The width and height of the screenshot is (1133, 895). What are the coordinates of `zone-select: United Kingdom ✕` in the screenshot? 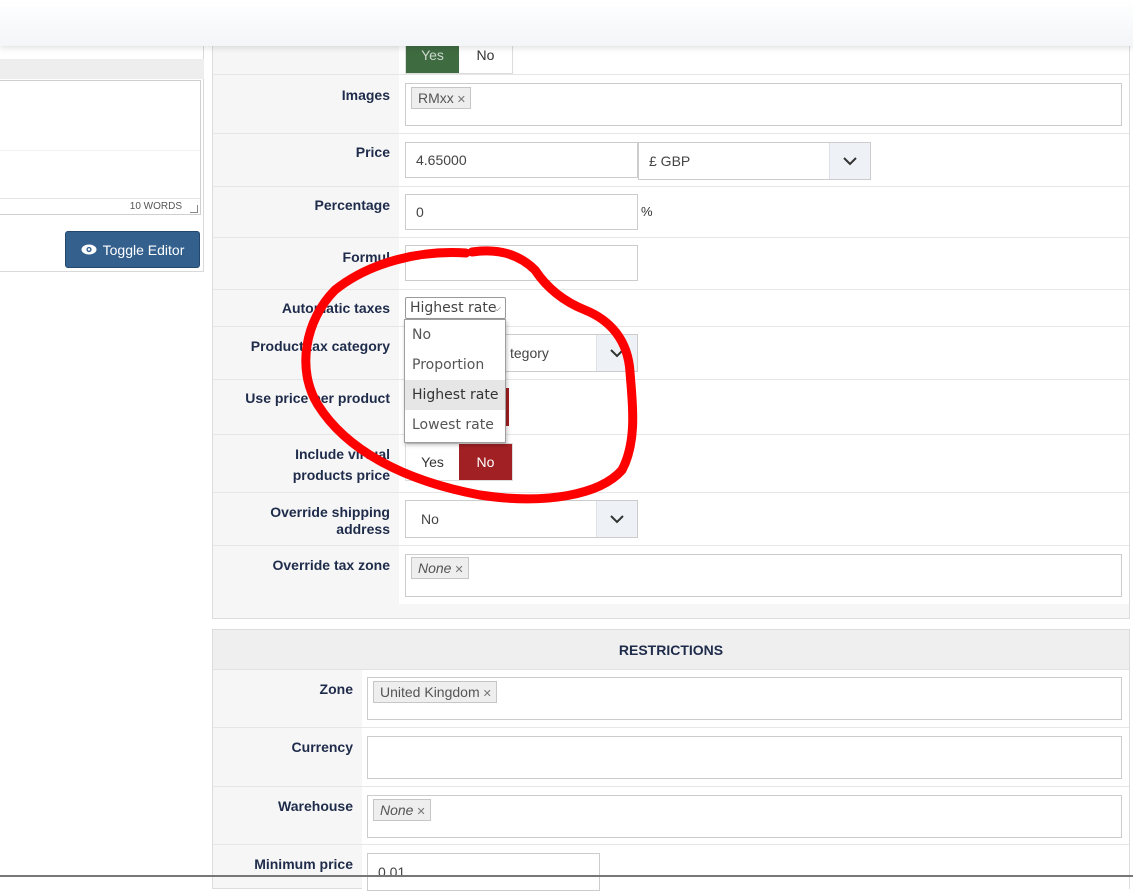 It's located at (744, 698).